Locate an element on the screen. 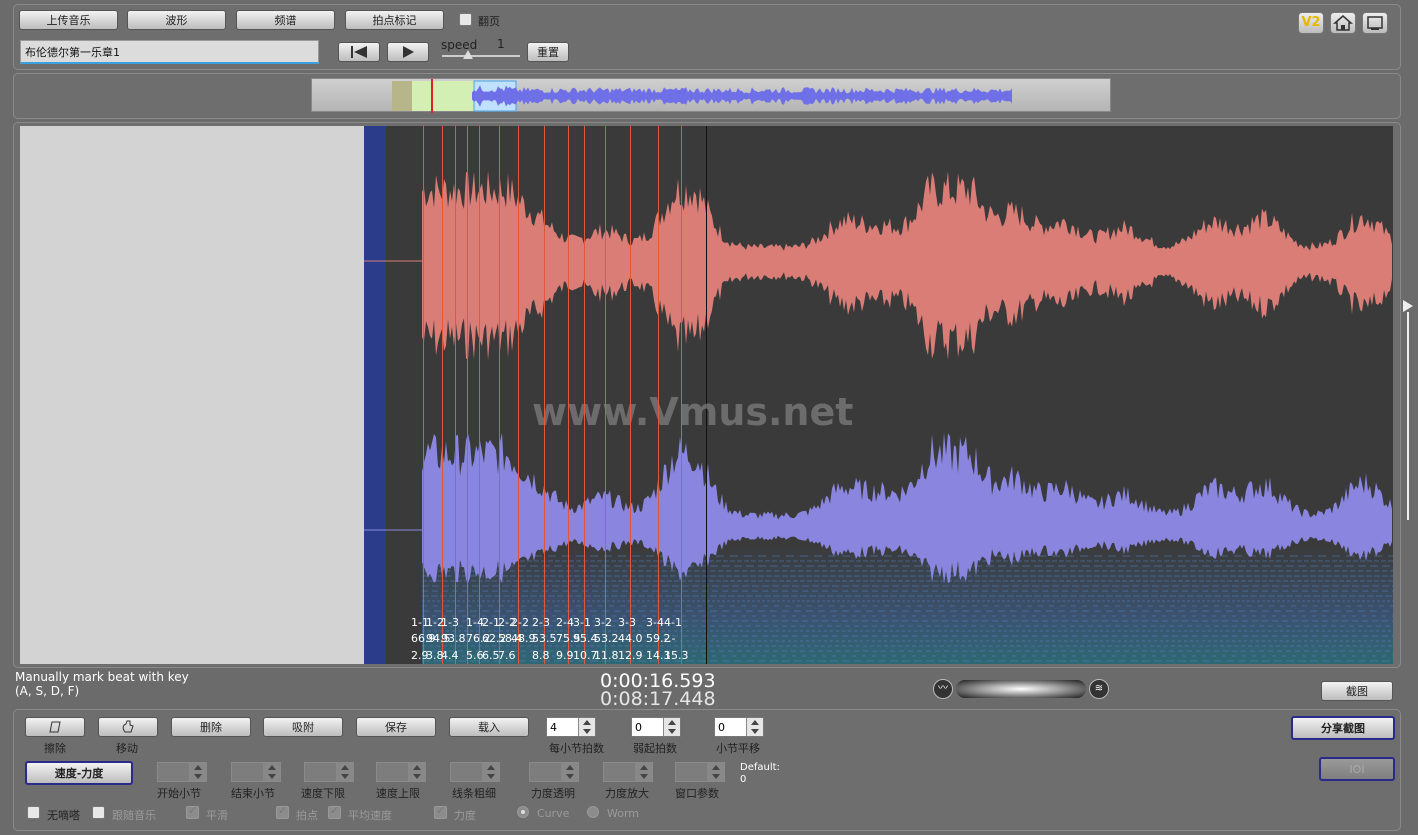 The height and width of the screenshot is (835, 1418). upload-music-button: 上传音乐 is located at coordinates (68, 20).